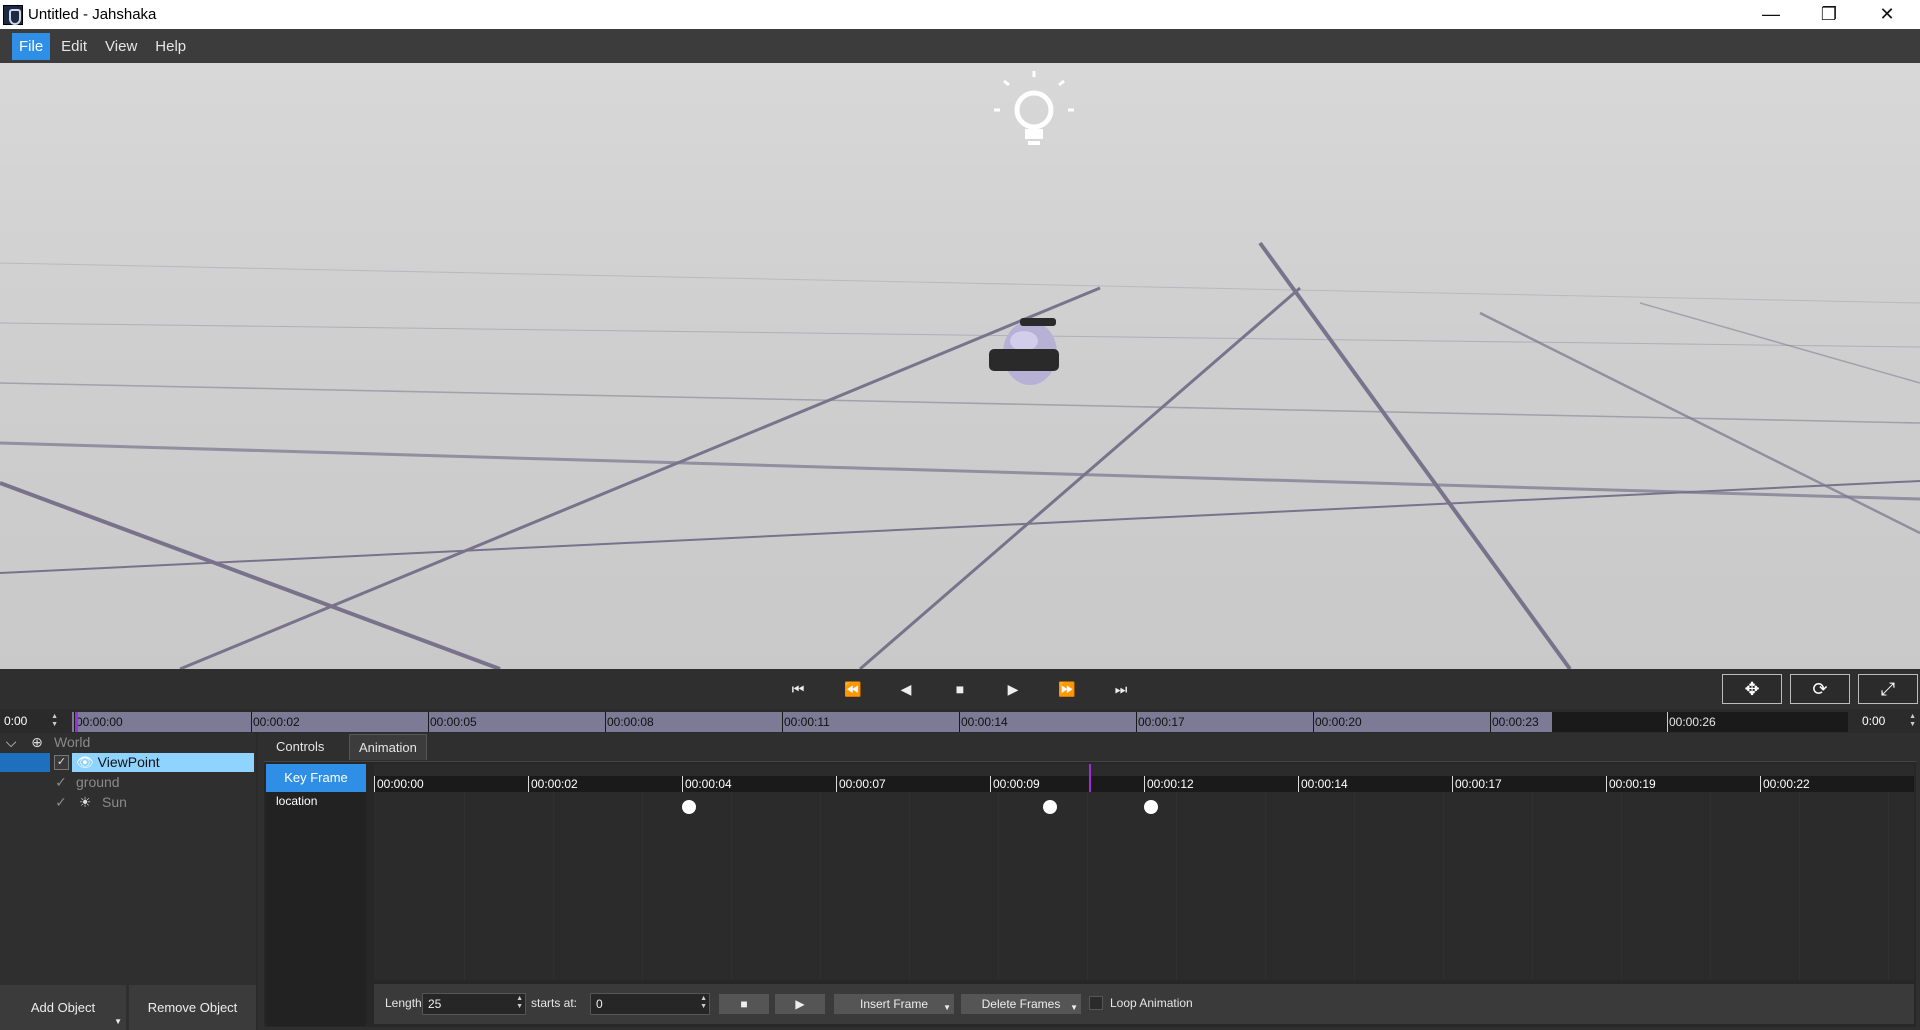 This screenshot has height=1030, width=1920. What do you see at coordinates (121, 46) in the screenshot?
I see `menu-view: View` at bounding box center [121, 46].